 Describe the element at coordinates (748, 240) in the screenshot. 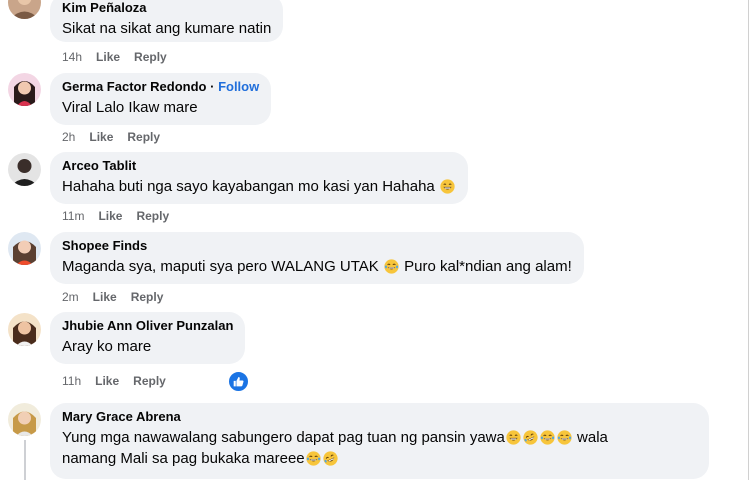

I see `panel-edge` at that location.